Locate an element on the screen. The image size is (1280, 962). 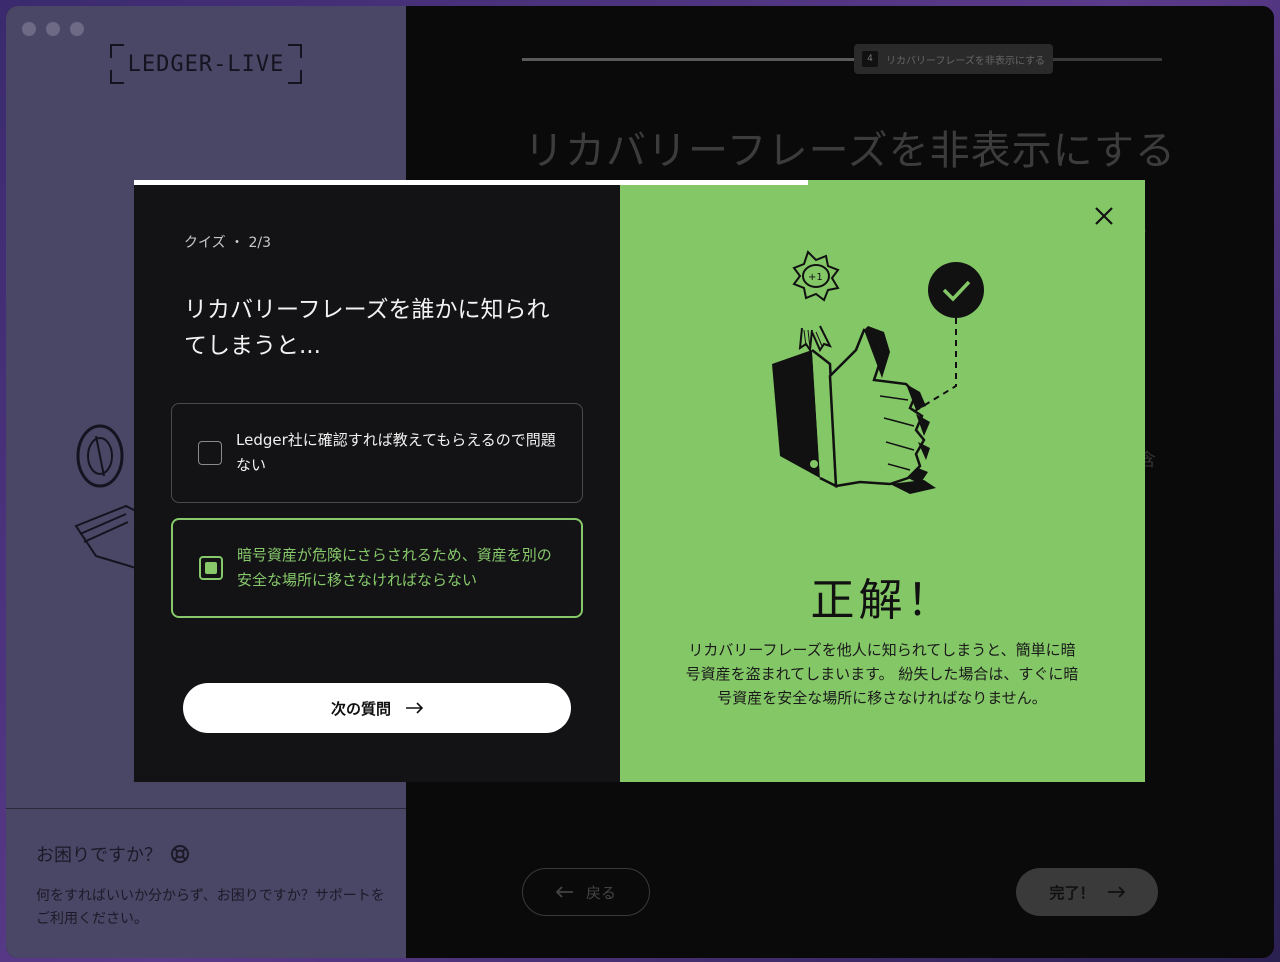
quiz-progress-bar is located at coordinates (471, 182).